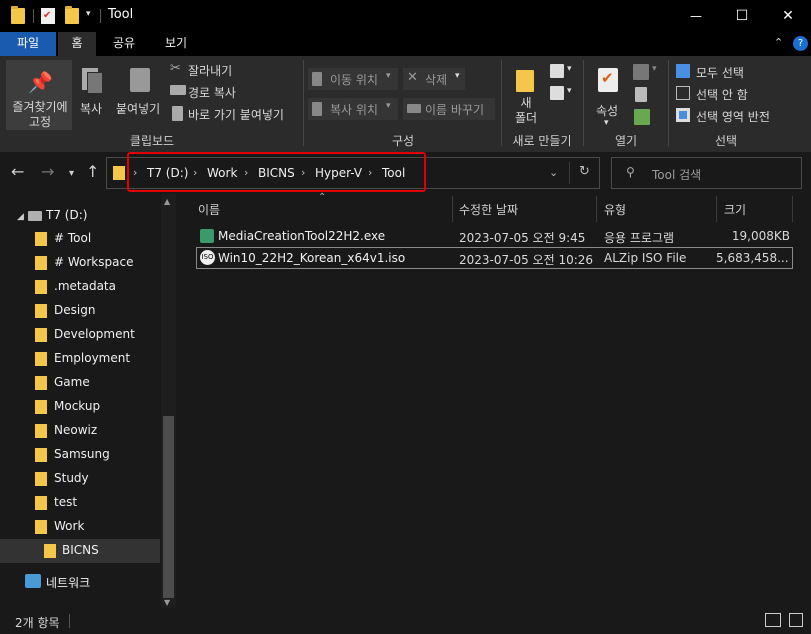 The image size is (811, 634). What do you see at coordinates (207, 236) in the screenshot?
I see `installer-icon` at bounding box center [207, 236].